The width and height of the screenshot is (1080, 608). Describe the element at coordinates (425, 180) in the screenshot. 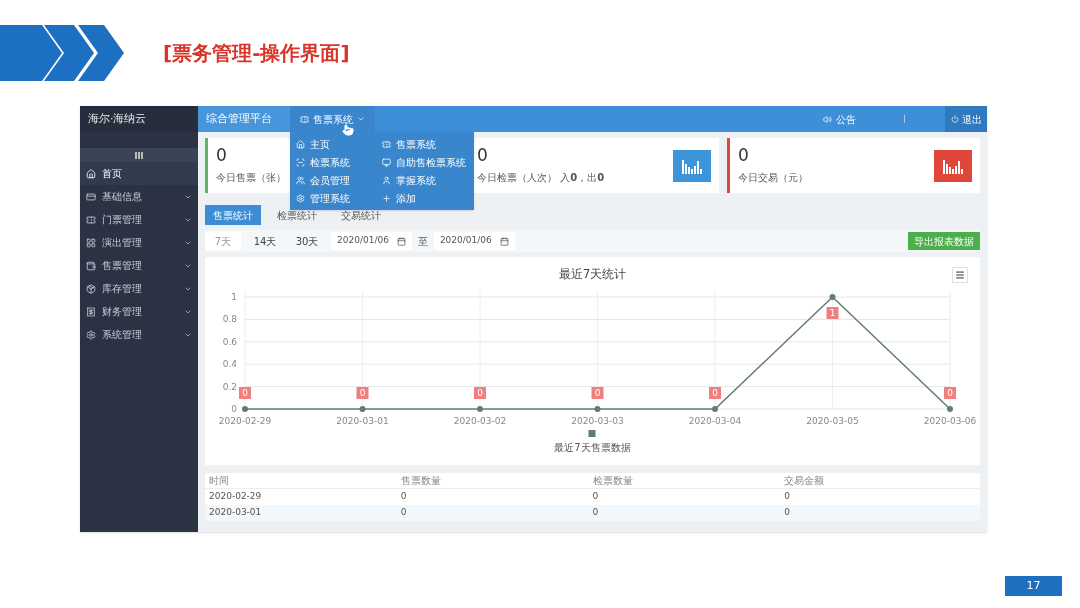

I see `dropdown-item: 掌握系统` at that location.